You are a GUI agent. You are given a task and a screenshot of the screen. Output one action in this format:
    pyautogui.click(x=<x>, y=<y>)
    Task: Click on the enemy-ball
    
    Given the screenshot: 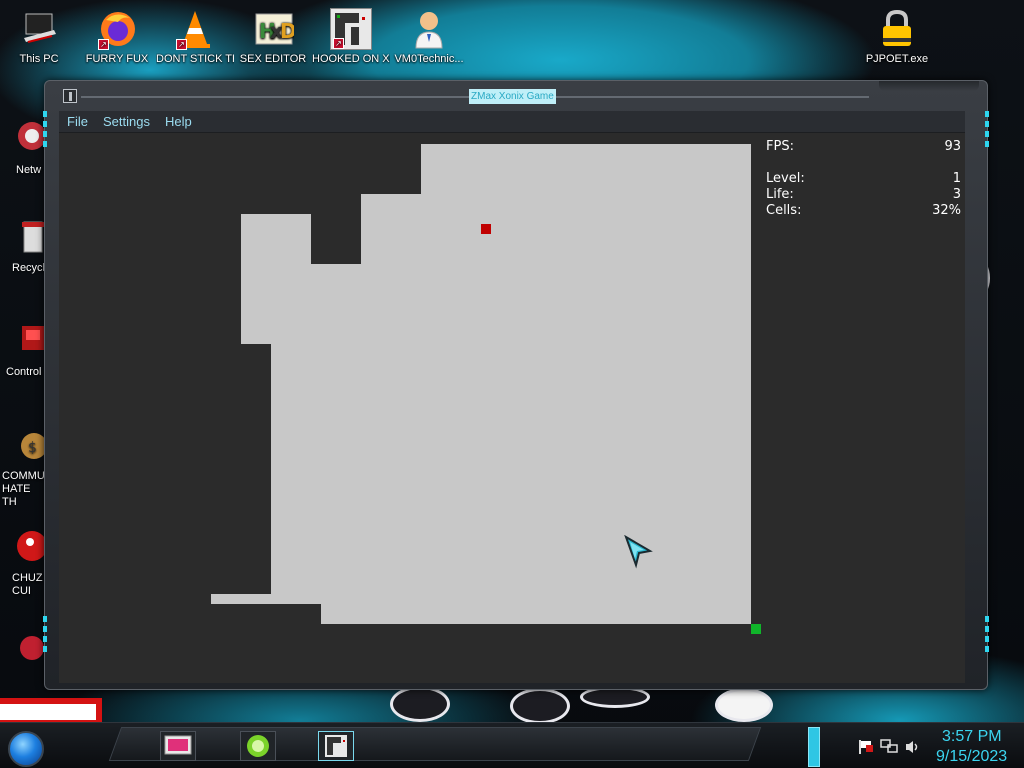 What is the action you would take?
    pyautogui.click(x=486, y=229)
    